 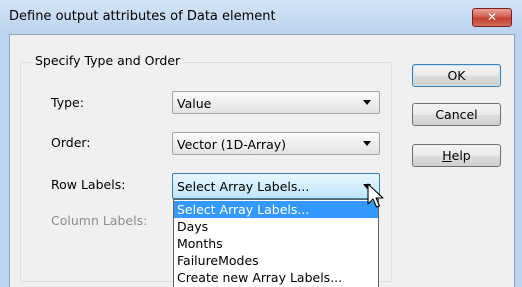 I want to click on help-button: Help, so click(x=456, y=155).